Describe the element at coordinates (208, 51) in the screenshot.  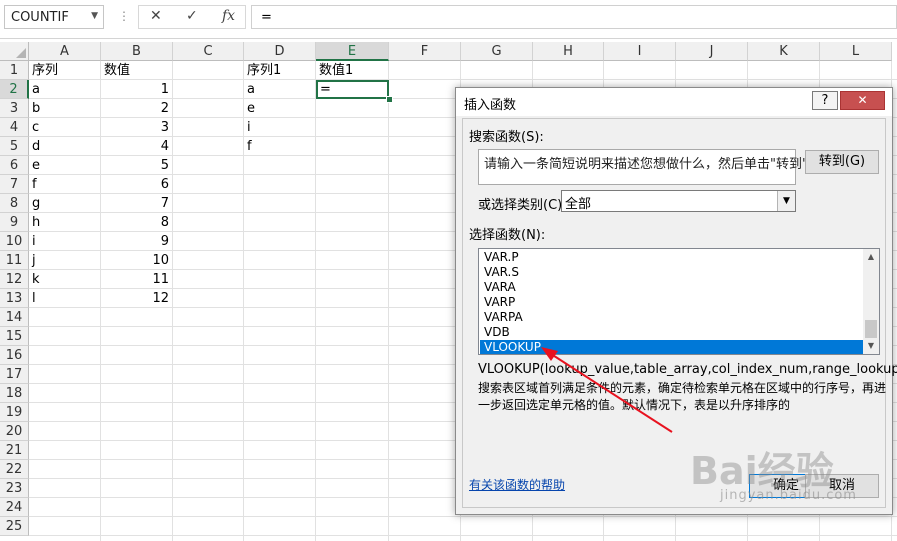
I see `column-header-C: C` at that location.